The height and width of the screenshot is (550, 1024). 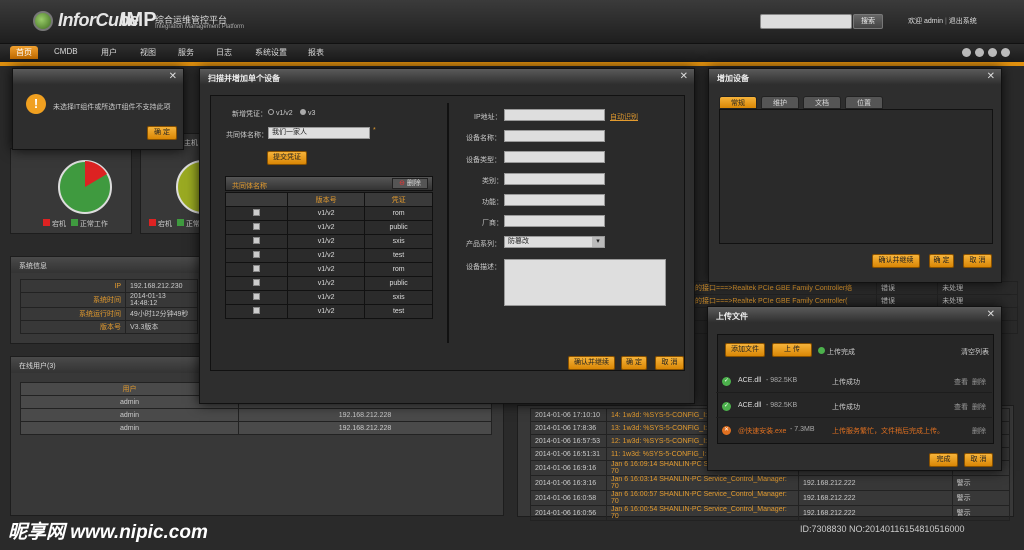 I want to click on device-desc-textarea, so click(x=585, y=282).